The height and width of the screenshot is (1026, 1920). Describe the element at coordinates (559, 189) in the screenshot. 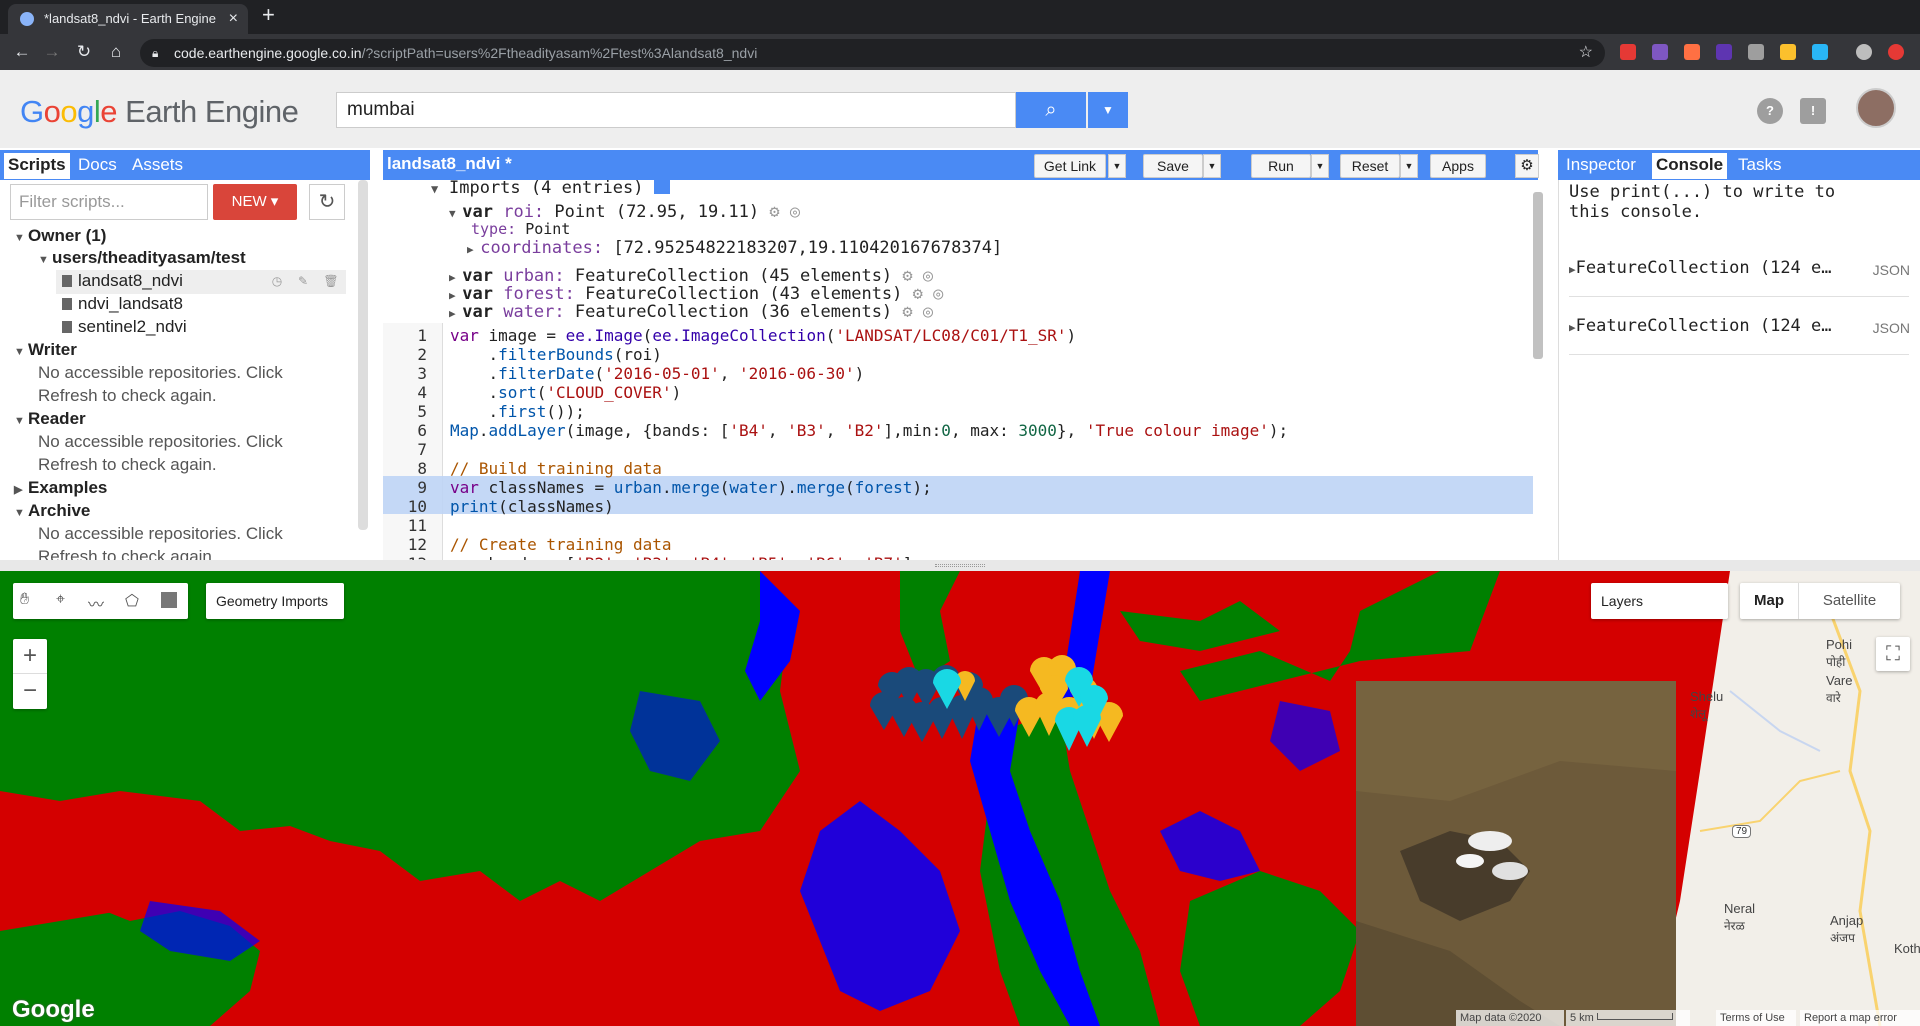

I see `imports-header: Imports (4 entries)` at that location.